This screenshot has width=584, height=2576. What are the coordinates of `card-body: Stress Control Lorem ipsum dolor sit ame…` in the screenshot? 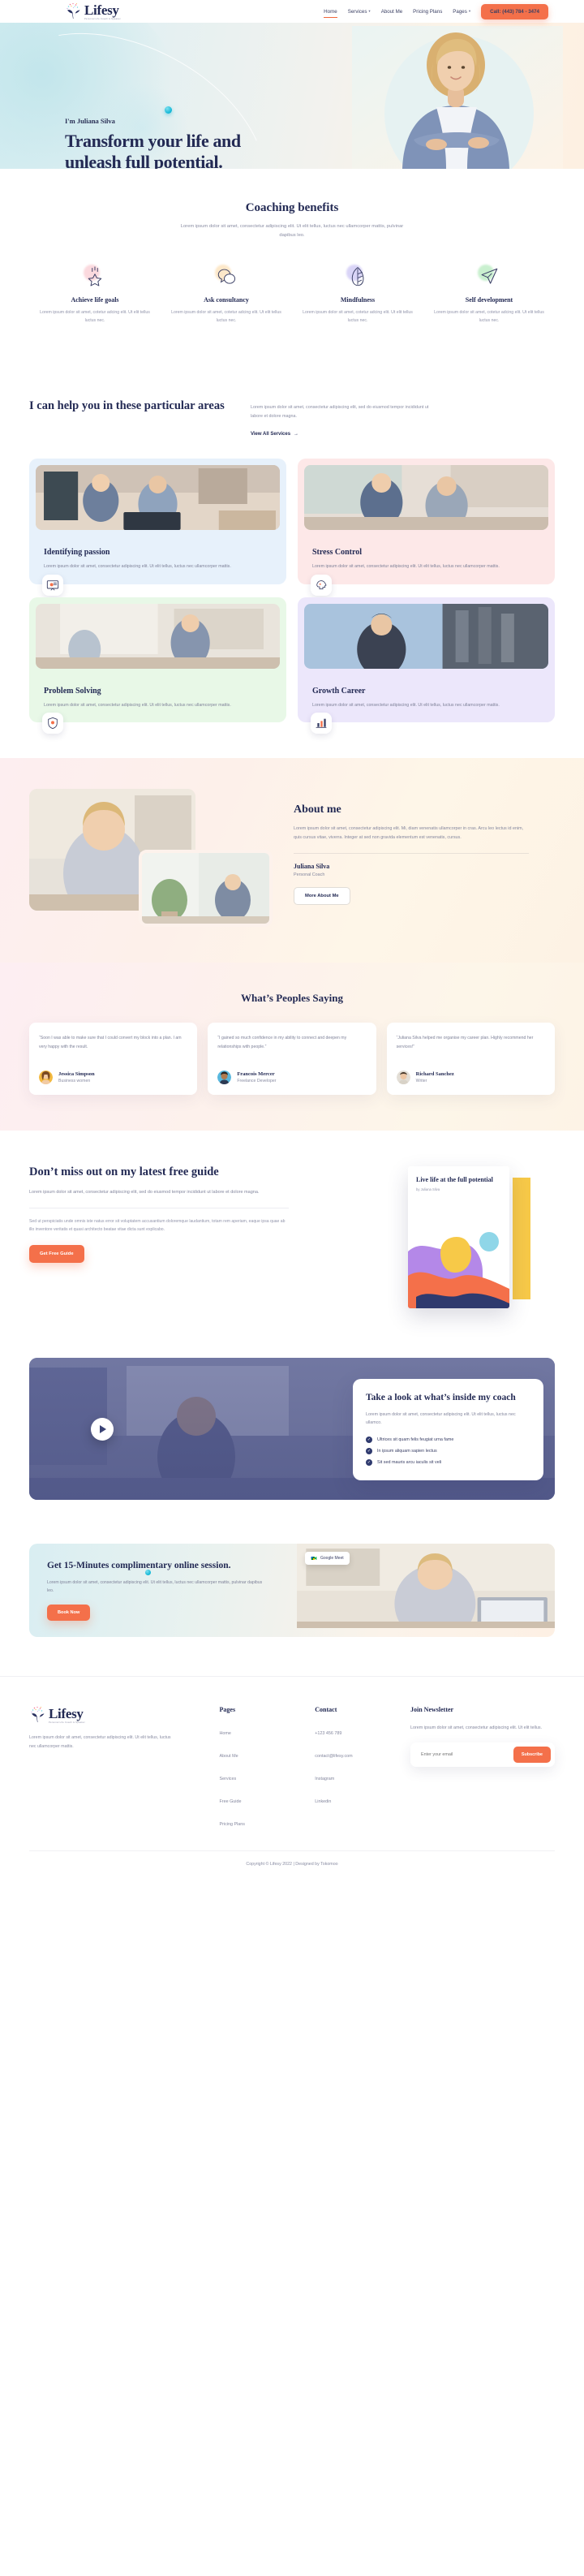 It's located at (426, 551).